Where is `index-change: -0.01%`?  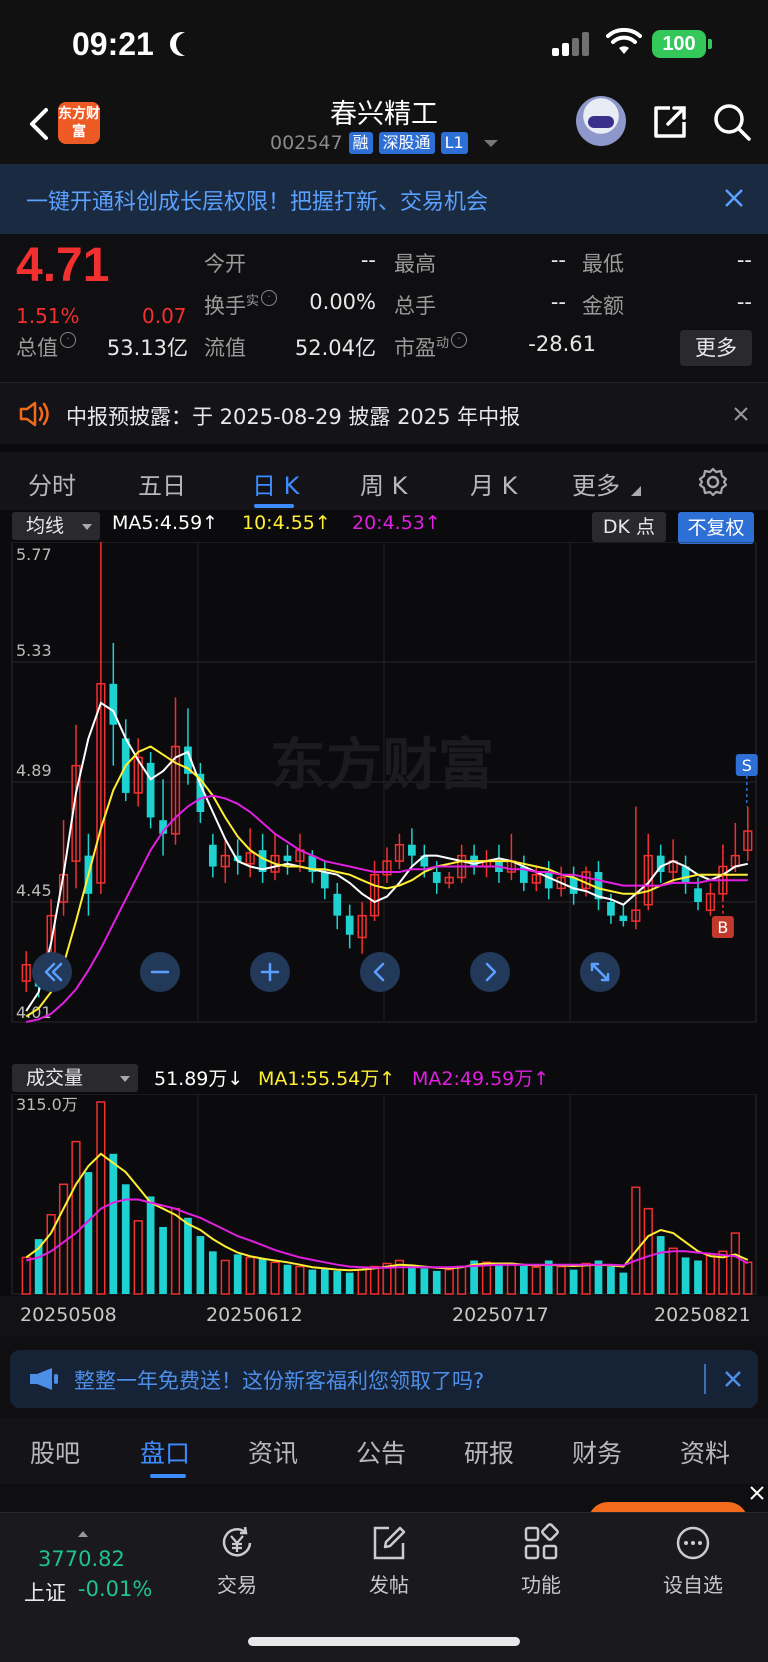 index-change: -0.01% is located at coordinates (115, 1589).